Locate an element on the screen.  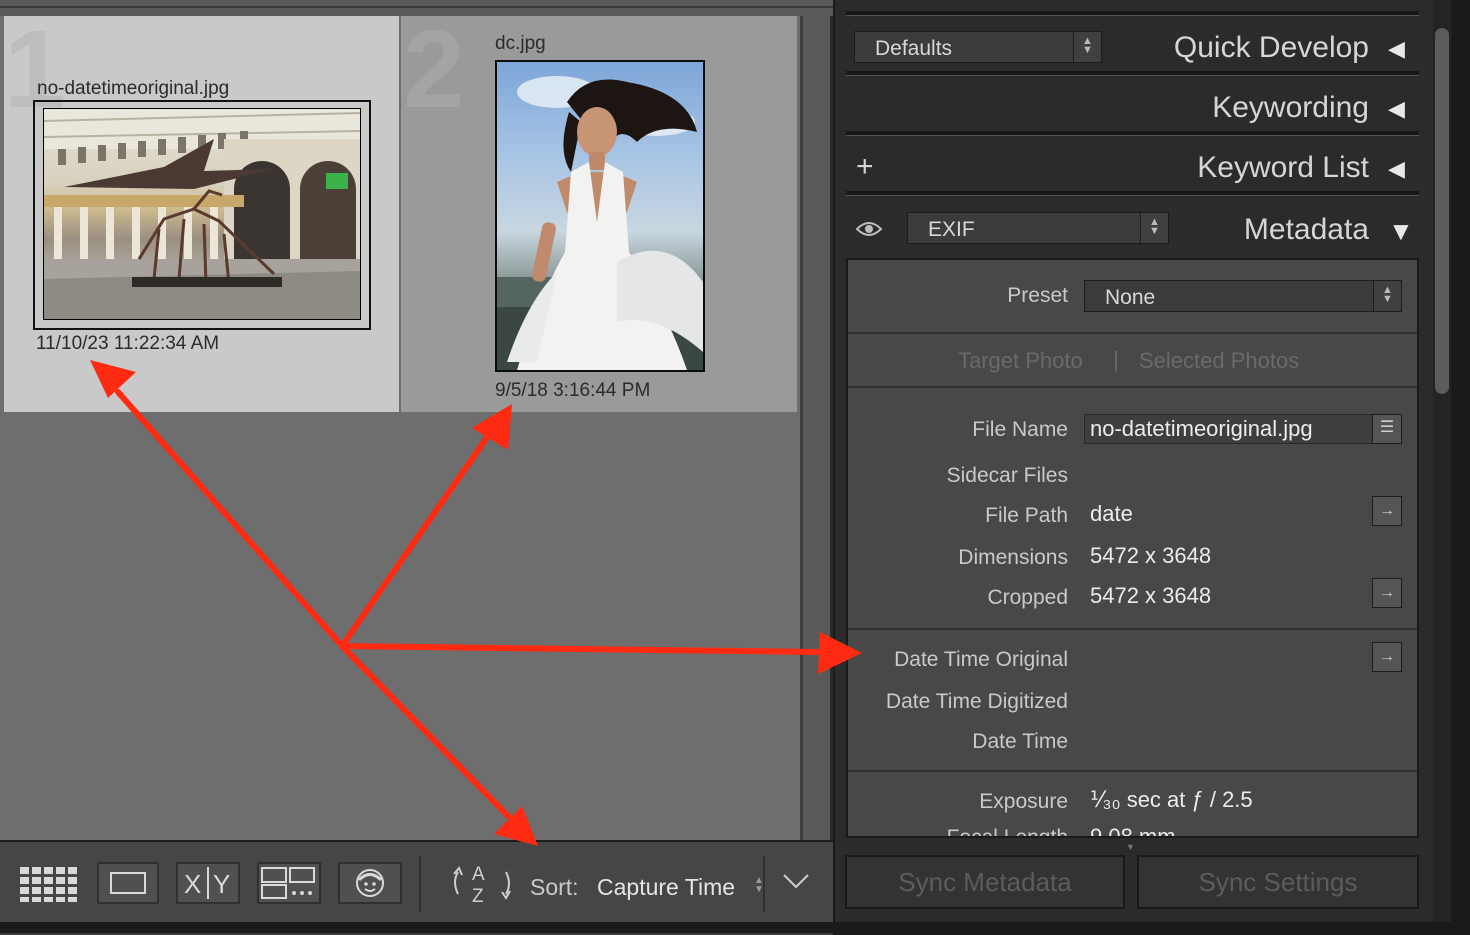
loupe-view-icon is located at coordinates (128, 883).